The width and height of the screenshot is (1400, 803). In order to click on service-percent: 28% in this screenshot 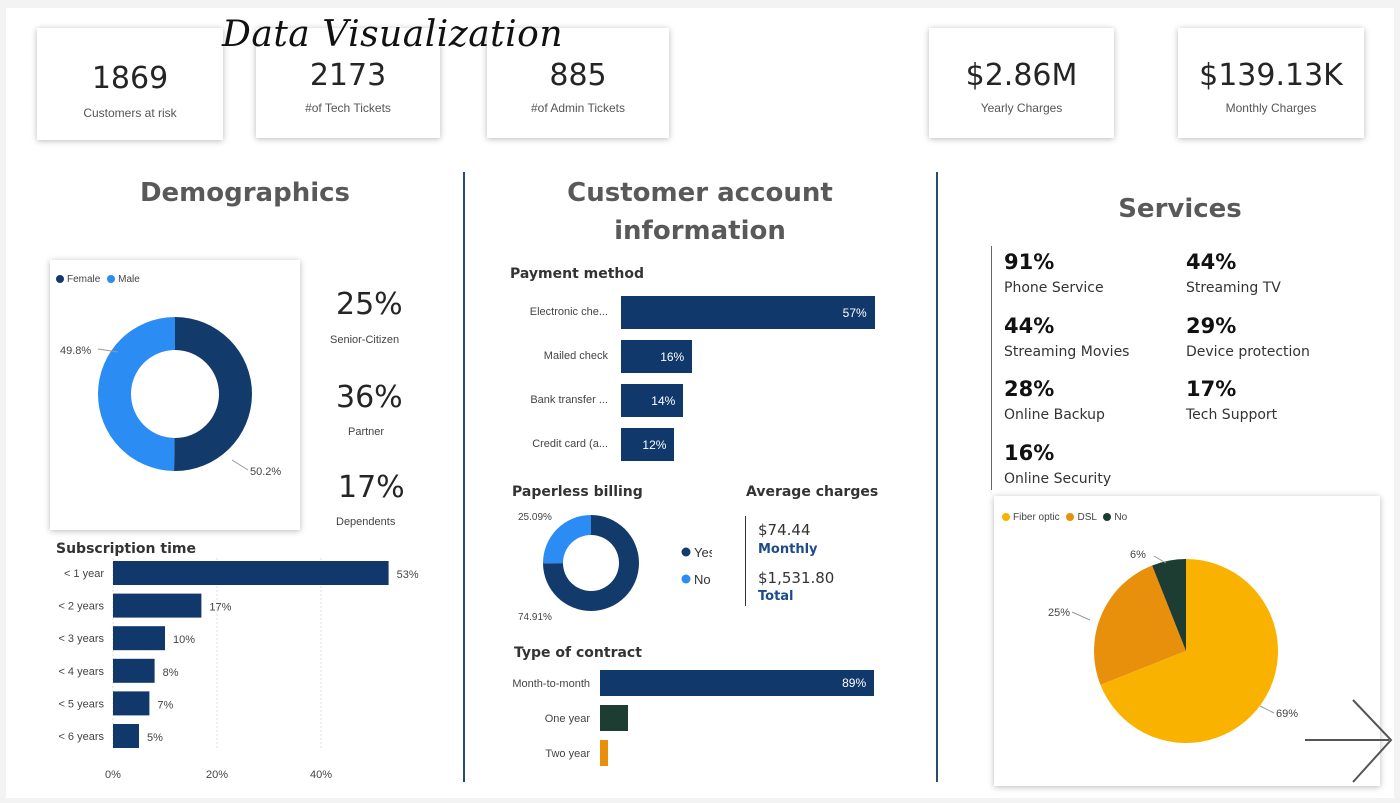, I will do `click(1029, 389)`.